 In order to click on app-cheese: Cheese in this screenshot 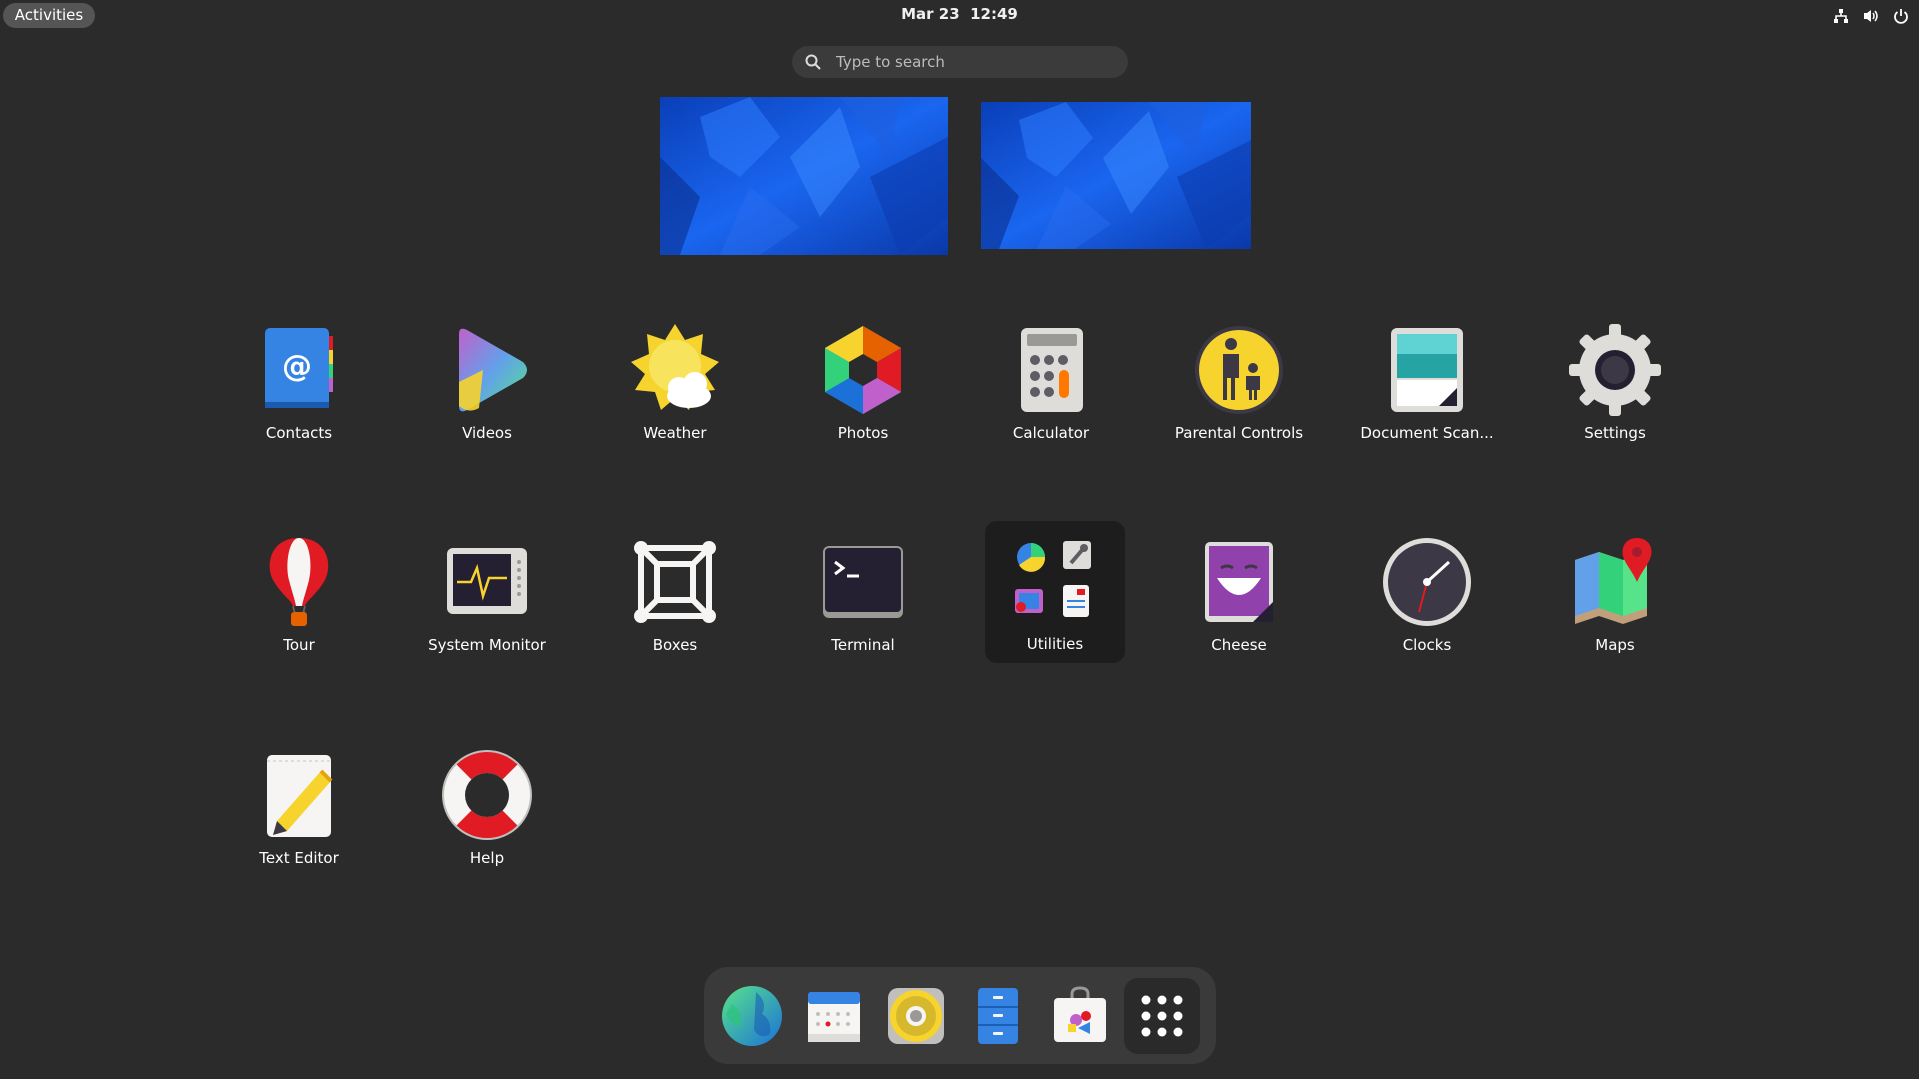, I will do `click(1239, 593)`.